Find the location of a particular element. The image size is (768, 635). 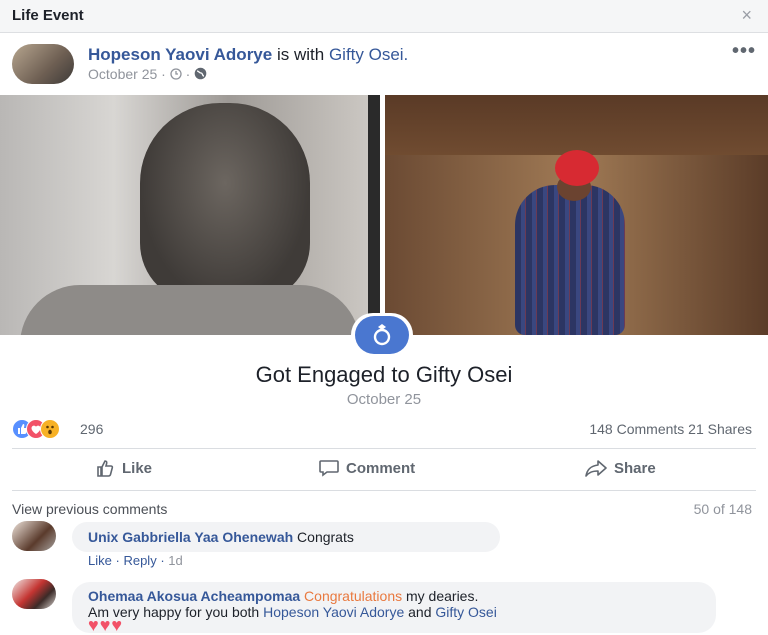

commenter-name: Unix Gabbriella Yaa Ohenewah is located at coordinates (190, 537).